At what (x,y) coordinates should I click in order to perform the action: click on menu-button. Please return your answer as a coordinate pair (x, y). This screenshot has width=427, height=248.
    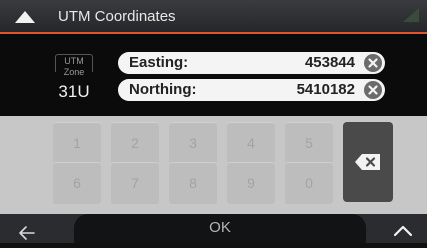
    Looking at the image, I should click on (403, 228).